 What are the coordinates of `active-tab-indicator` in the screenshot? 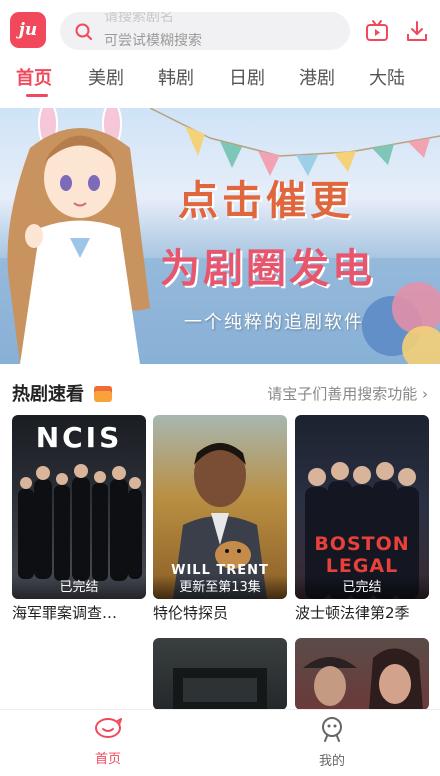 It's located at (37, 95).